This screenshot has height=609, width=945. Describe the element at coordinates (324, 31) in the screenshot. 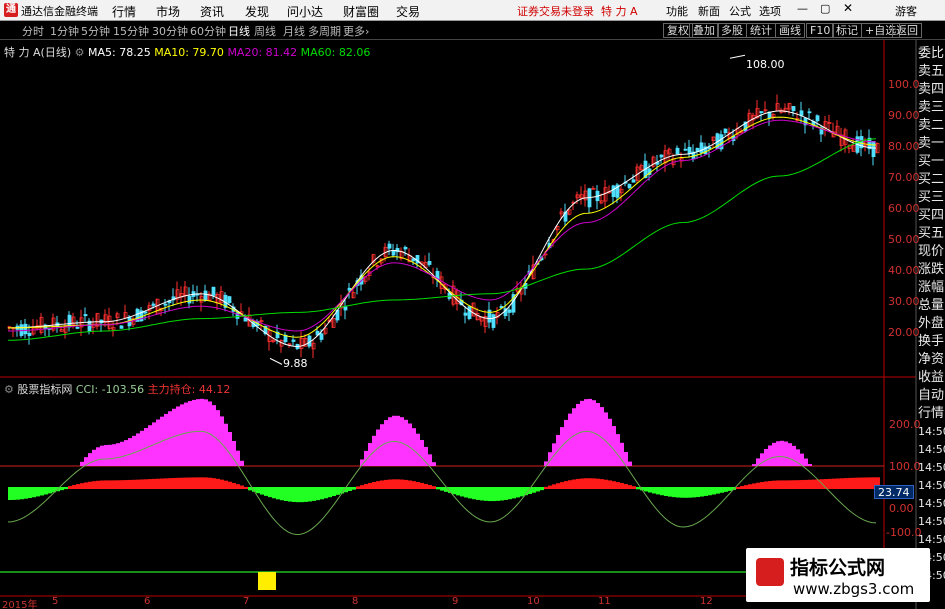

I see `period-multi: 多周期` at that location.